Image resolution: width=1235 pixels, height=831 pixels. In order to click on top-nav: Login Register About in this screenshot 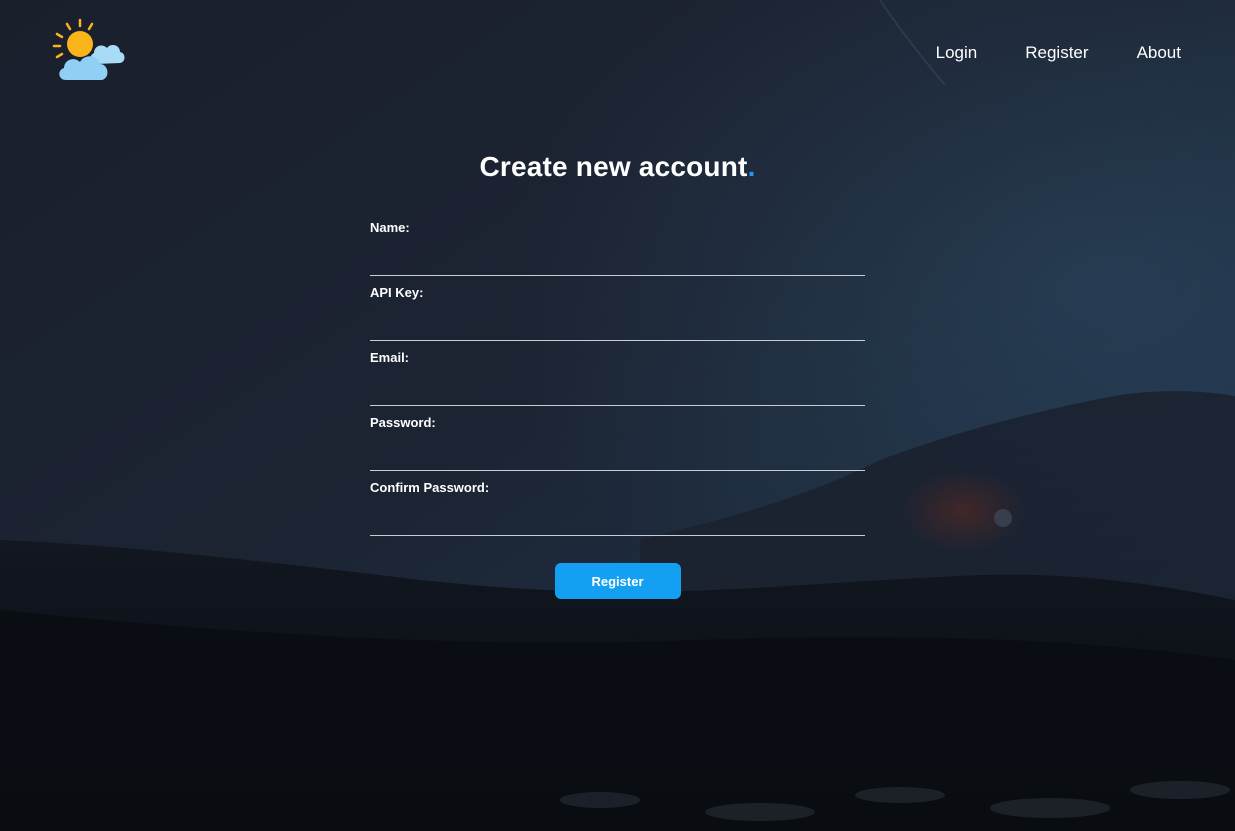, I will do `click(1058, 53)`.